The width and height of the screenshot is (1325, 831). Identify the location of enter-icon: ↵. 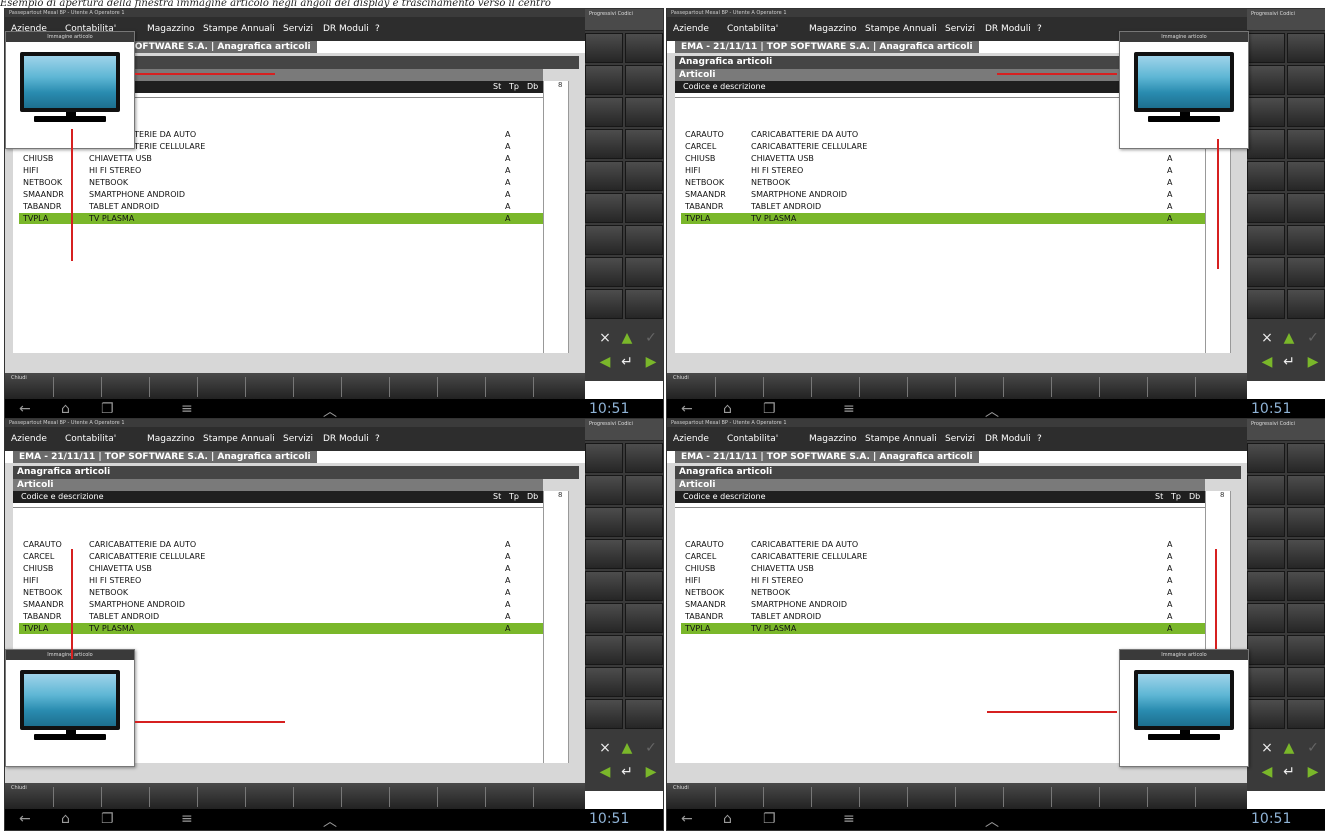
(627, 362).